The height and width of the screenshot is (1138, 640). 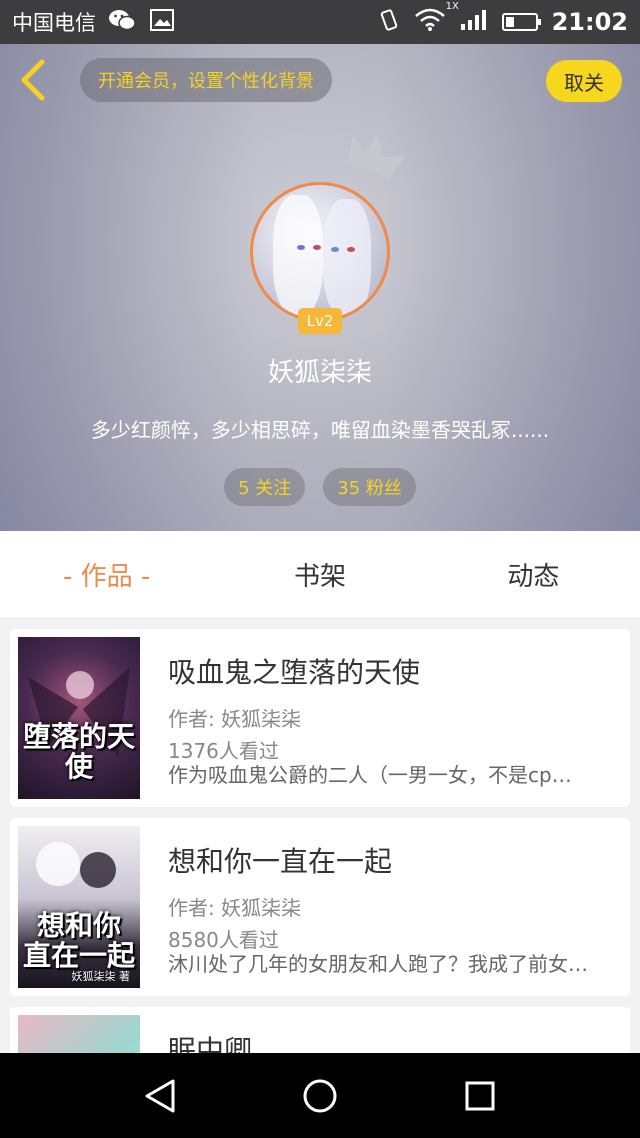 I want to click on level-badge: Lv2, so click(x=320, y=321).